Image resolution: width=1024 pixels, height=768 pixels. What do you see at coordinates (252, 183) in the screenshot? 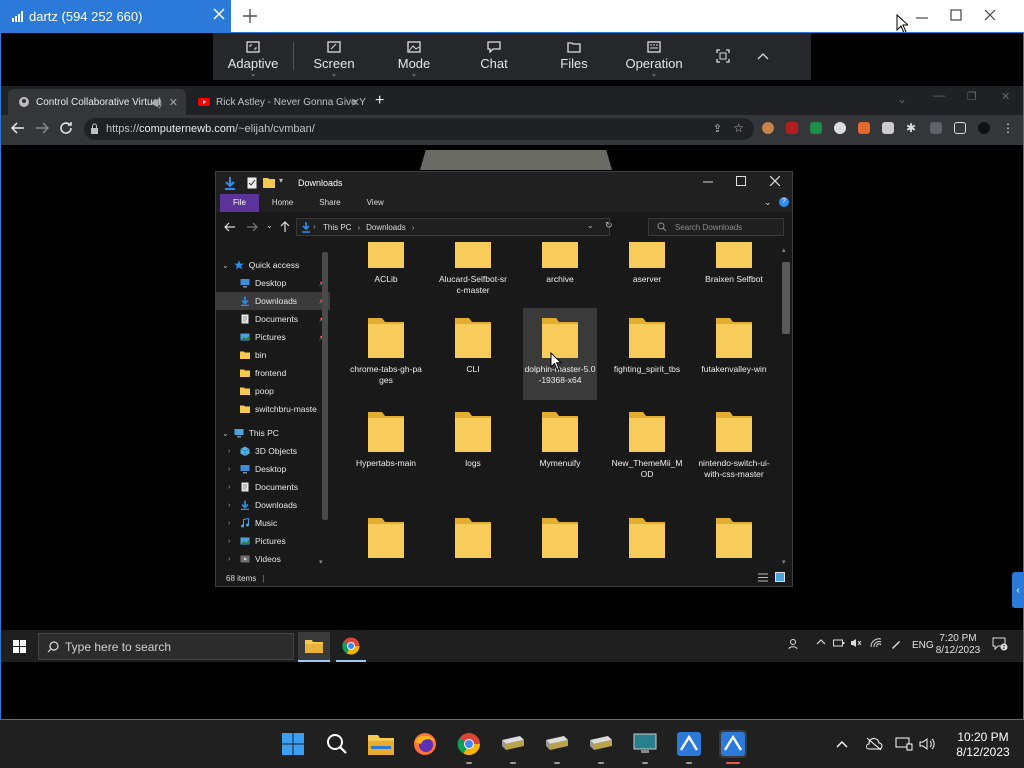
I see `properties-icon` at bounding box center [252, 183].